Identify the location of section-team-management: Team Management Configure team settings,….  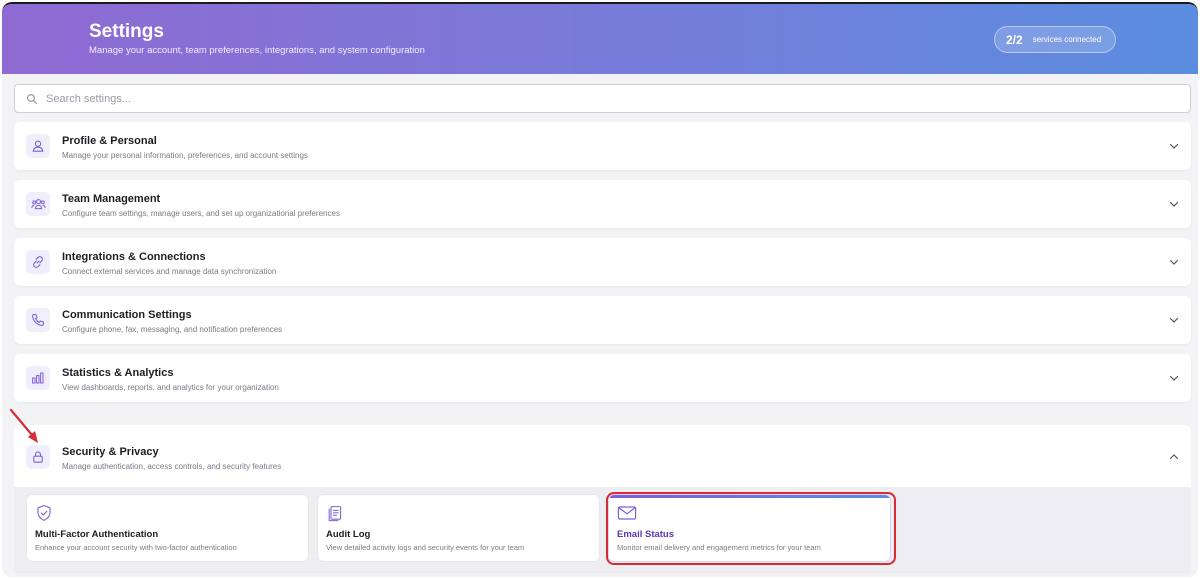
(602, 204).